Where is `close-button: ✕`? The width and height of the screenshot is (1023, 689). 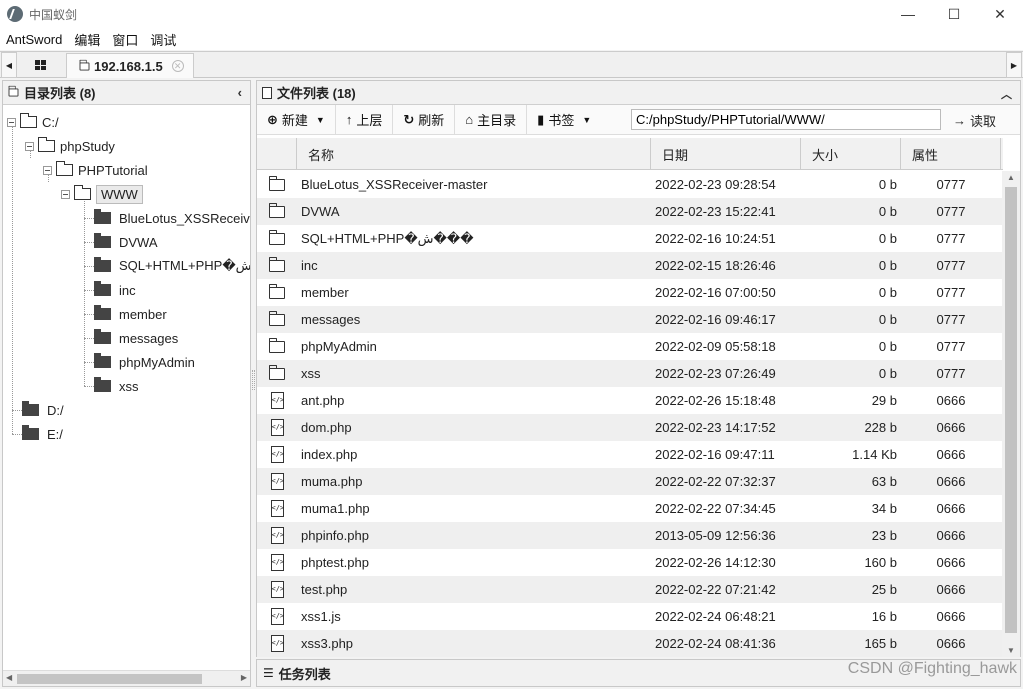 close-button: ✕ is located at coordinates (1000, 14).